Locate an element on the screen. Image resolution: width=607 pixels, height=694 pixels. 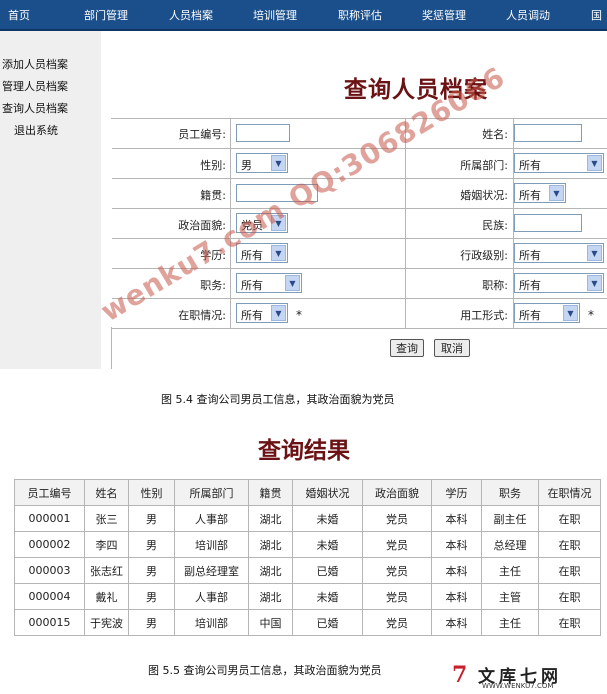
table-row: 000003 张志红 男副总经理室 湖北 已婚 党员 本科 主任 在职 is located at coordinates (307, 570).